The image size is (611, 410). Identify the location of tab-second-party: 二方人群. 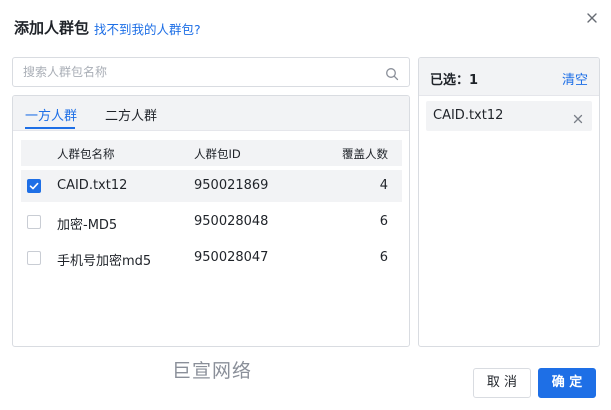
(131, 114).